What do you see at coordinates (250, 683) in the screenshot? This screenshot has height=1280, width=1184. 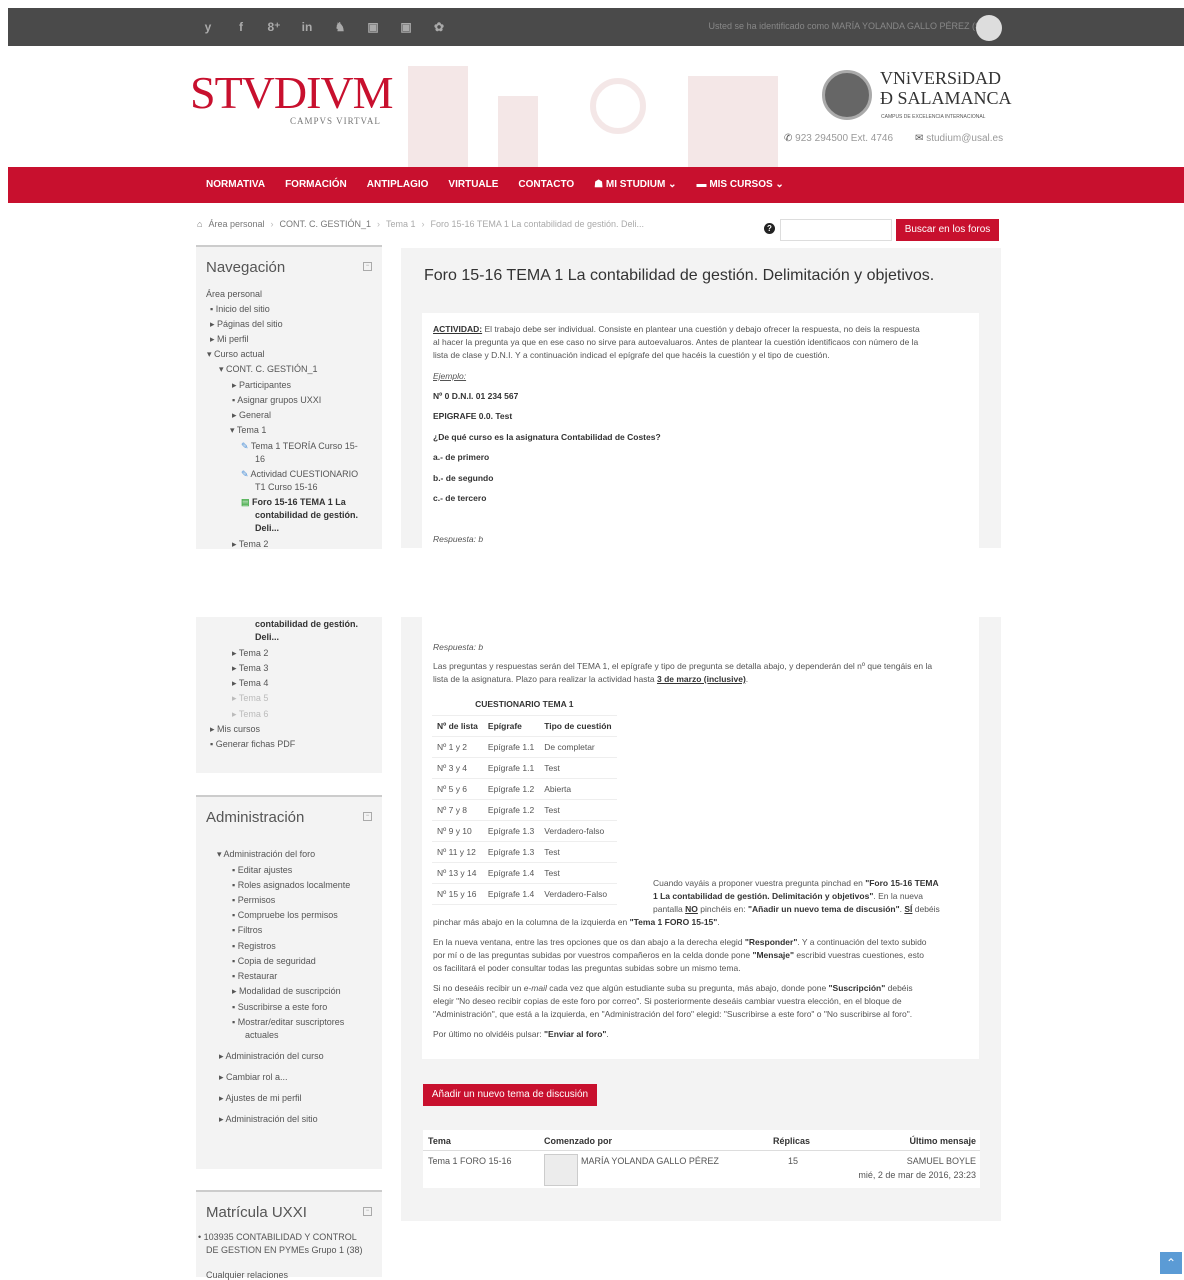 I see `nav-tema4: ▸ Tema 4` at bounding box center [250, 683].